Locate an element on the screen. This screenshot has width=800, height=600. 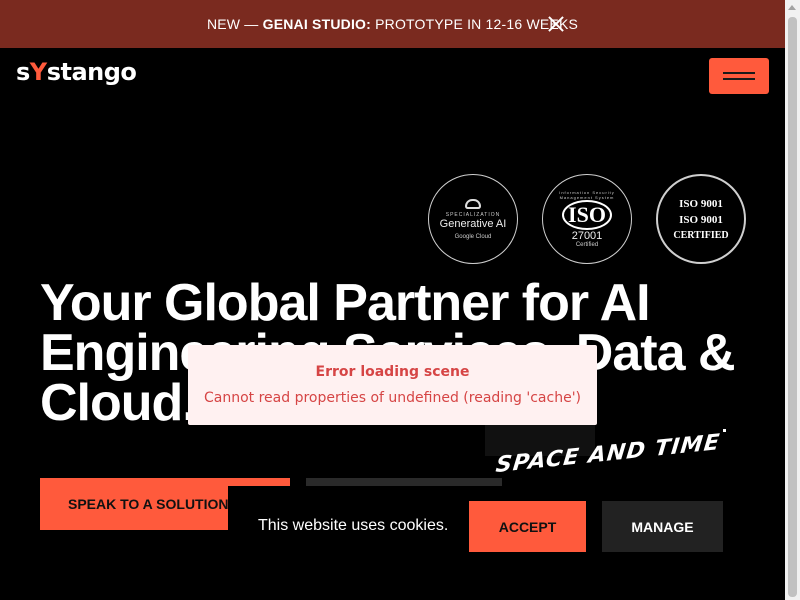
badge-main-text: ISO is located at coordinates (587, 215).